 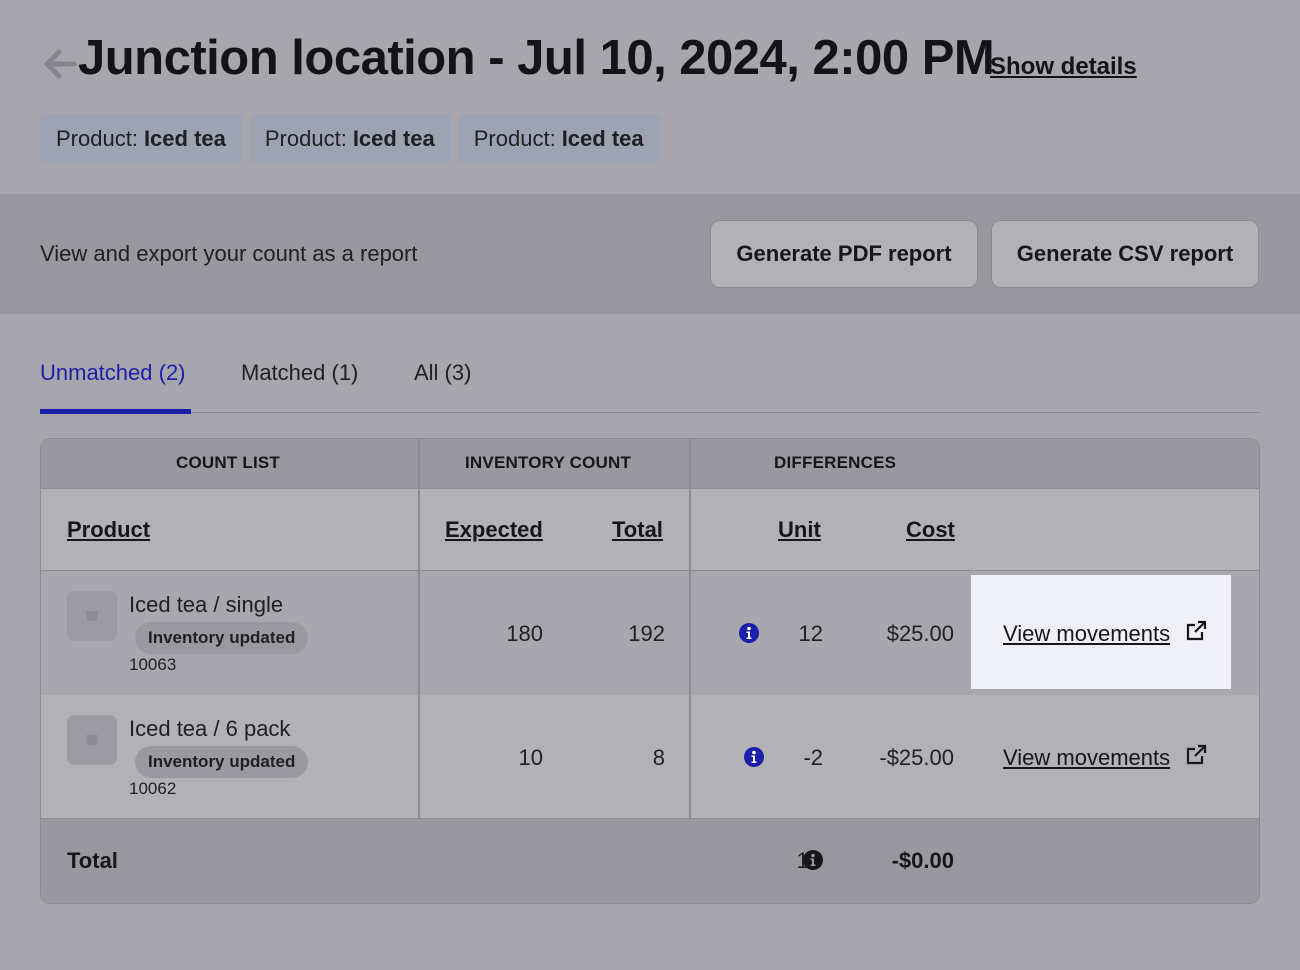 I want to click on tab-all: All (3), so click(x=442, y=373).